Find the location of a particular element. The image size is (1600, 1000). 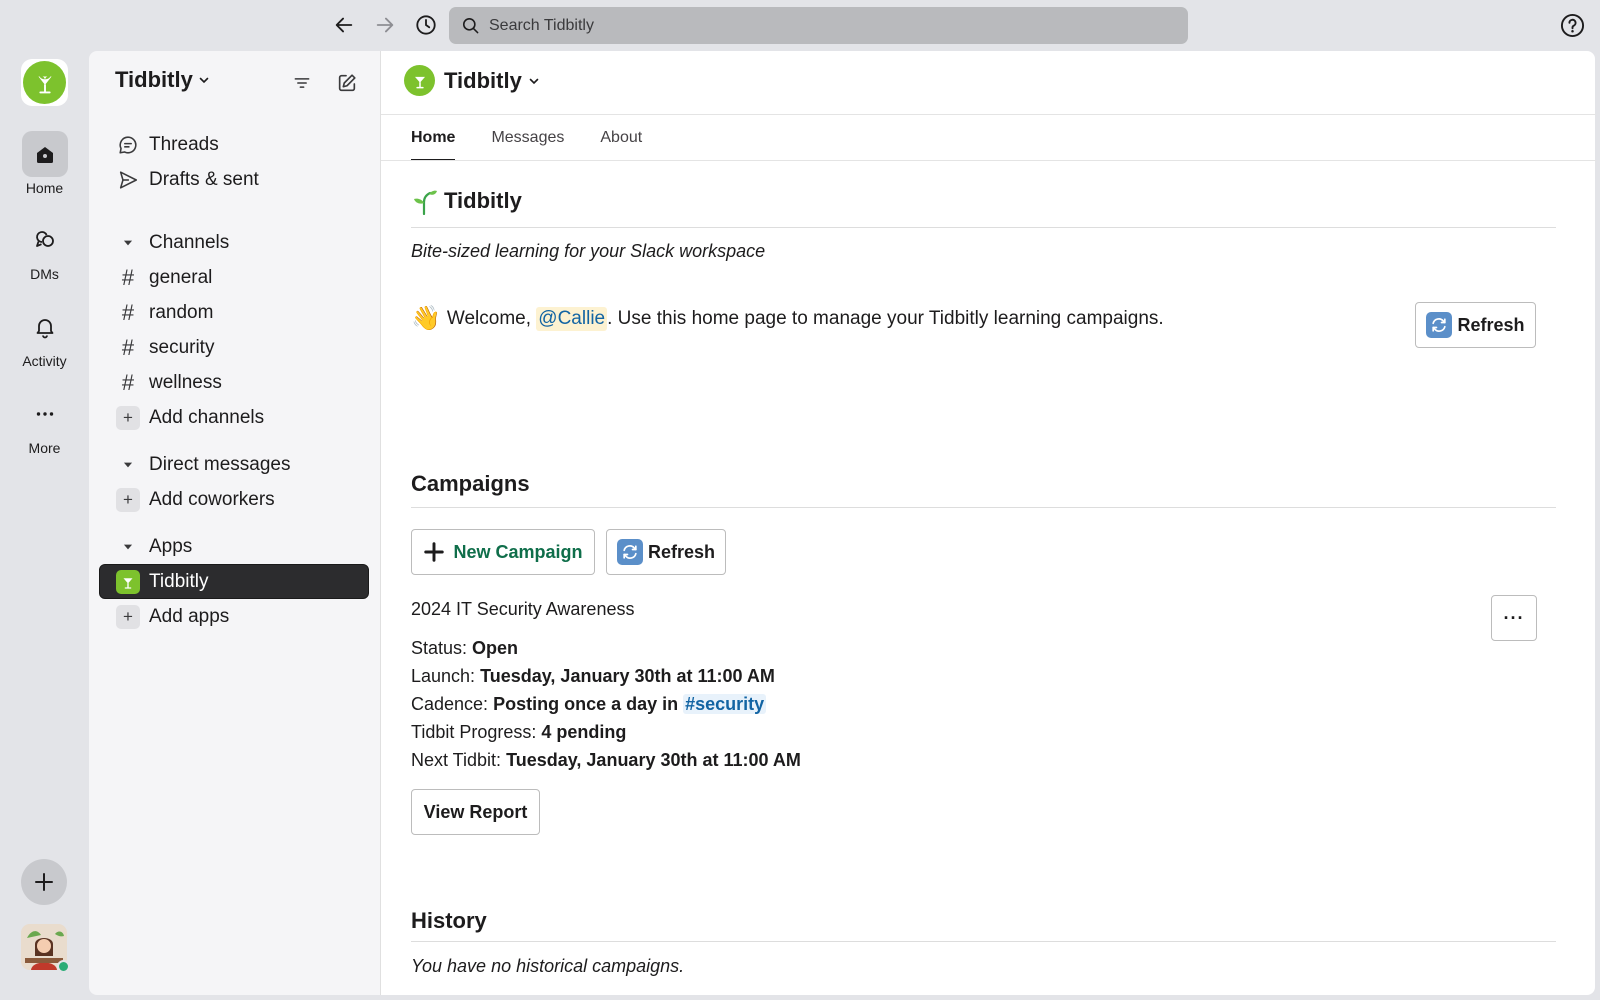

refresh-button: Refresh is located at coordinates (1475, 325).